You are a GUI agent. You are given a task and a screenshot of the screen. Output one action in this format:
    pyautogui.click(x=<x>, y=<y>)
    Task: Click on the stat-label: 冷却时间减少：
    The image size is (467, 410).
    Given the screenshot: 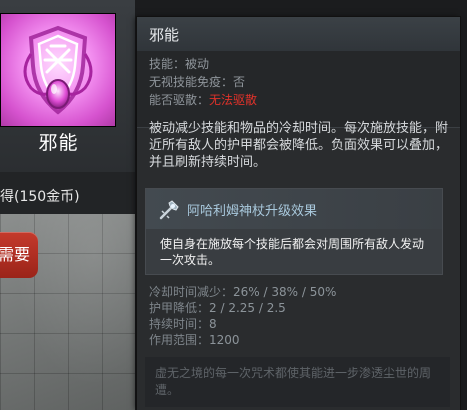 What is the action you would take?
    pyautogui.click(x=191, y=292)
    